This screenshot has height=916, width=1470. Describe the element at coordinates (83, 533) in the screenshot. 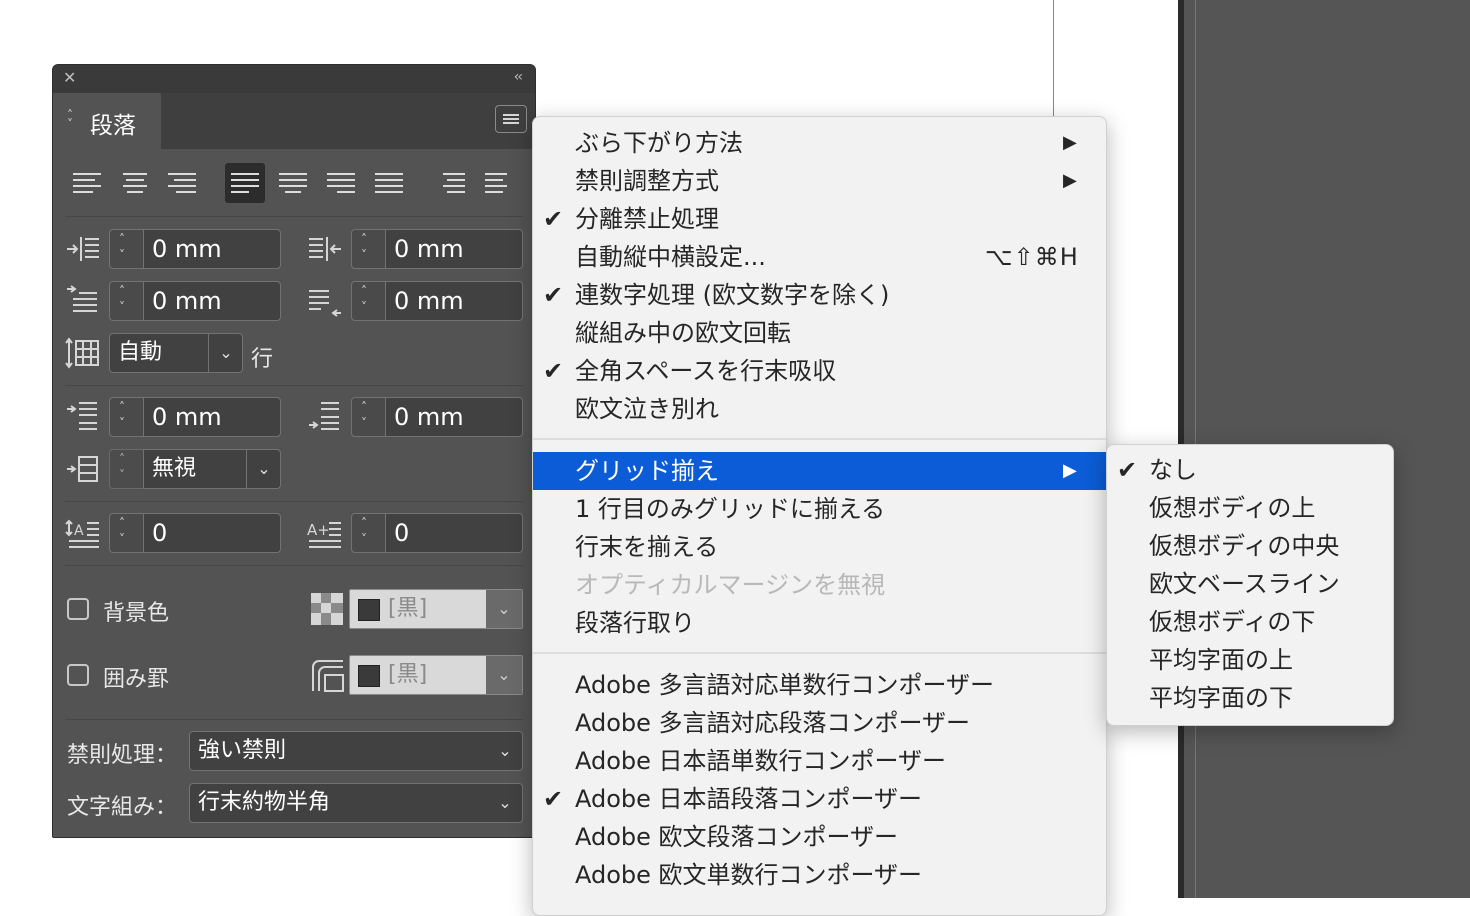

I see `drop-cap-lines-icon: A` at that location.